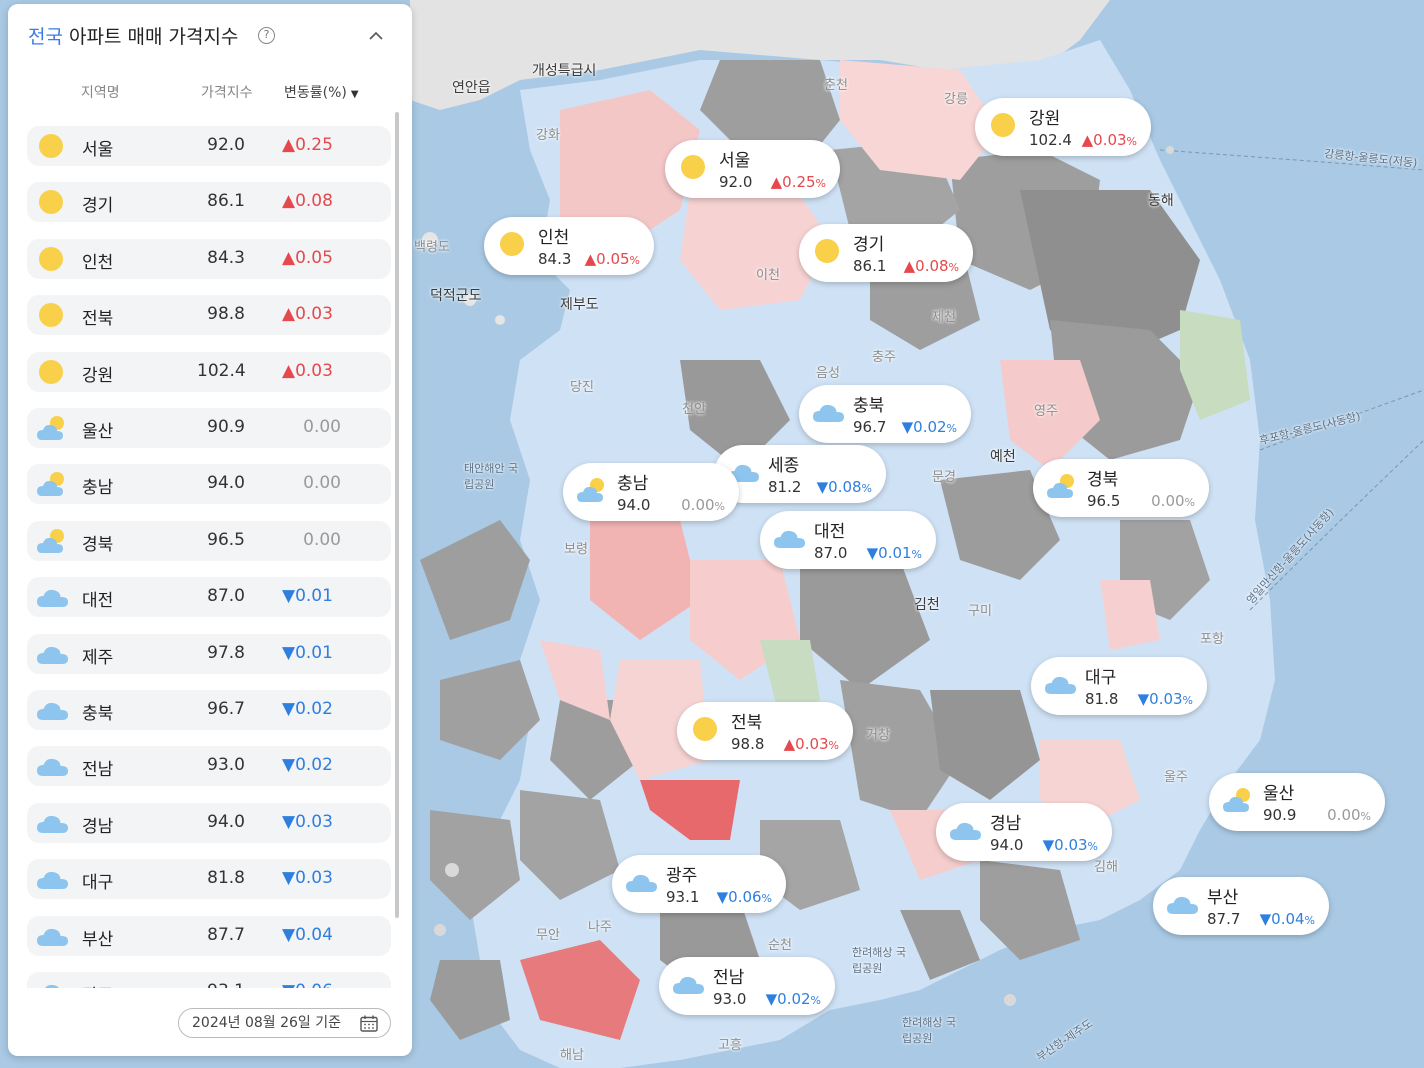 Image resolution: width=1424 pixels, height=1068 pixels. I want to click on map-marker-region: 광주 93.1 ▼0.06%, so click(699, 884).